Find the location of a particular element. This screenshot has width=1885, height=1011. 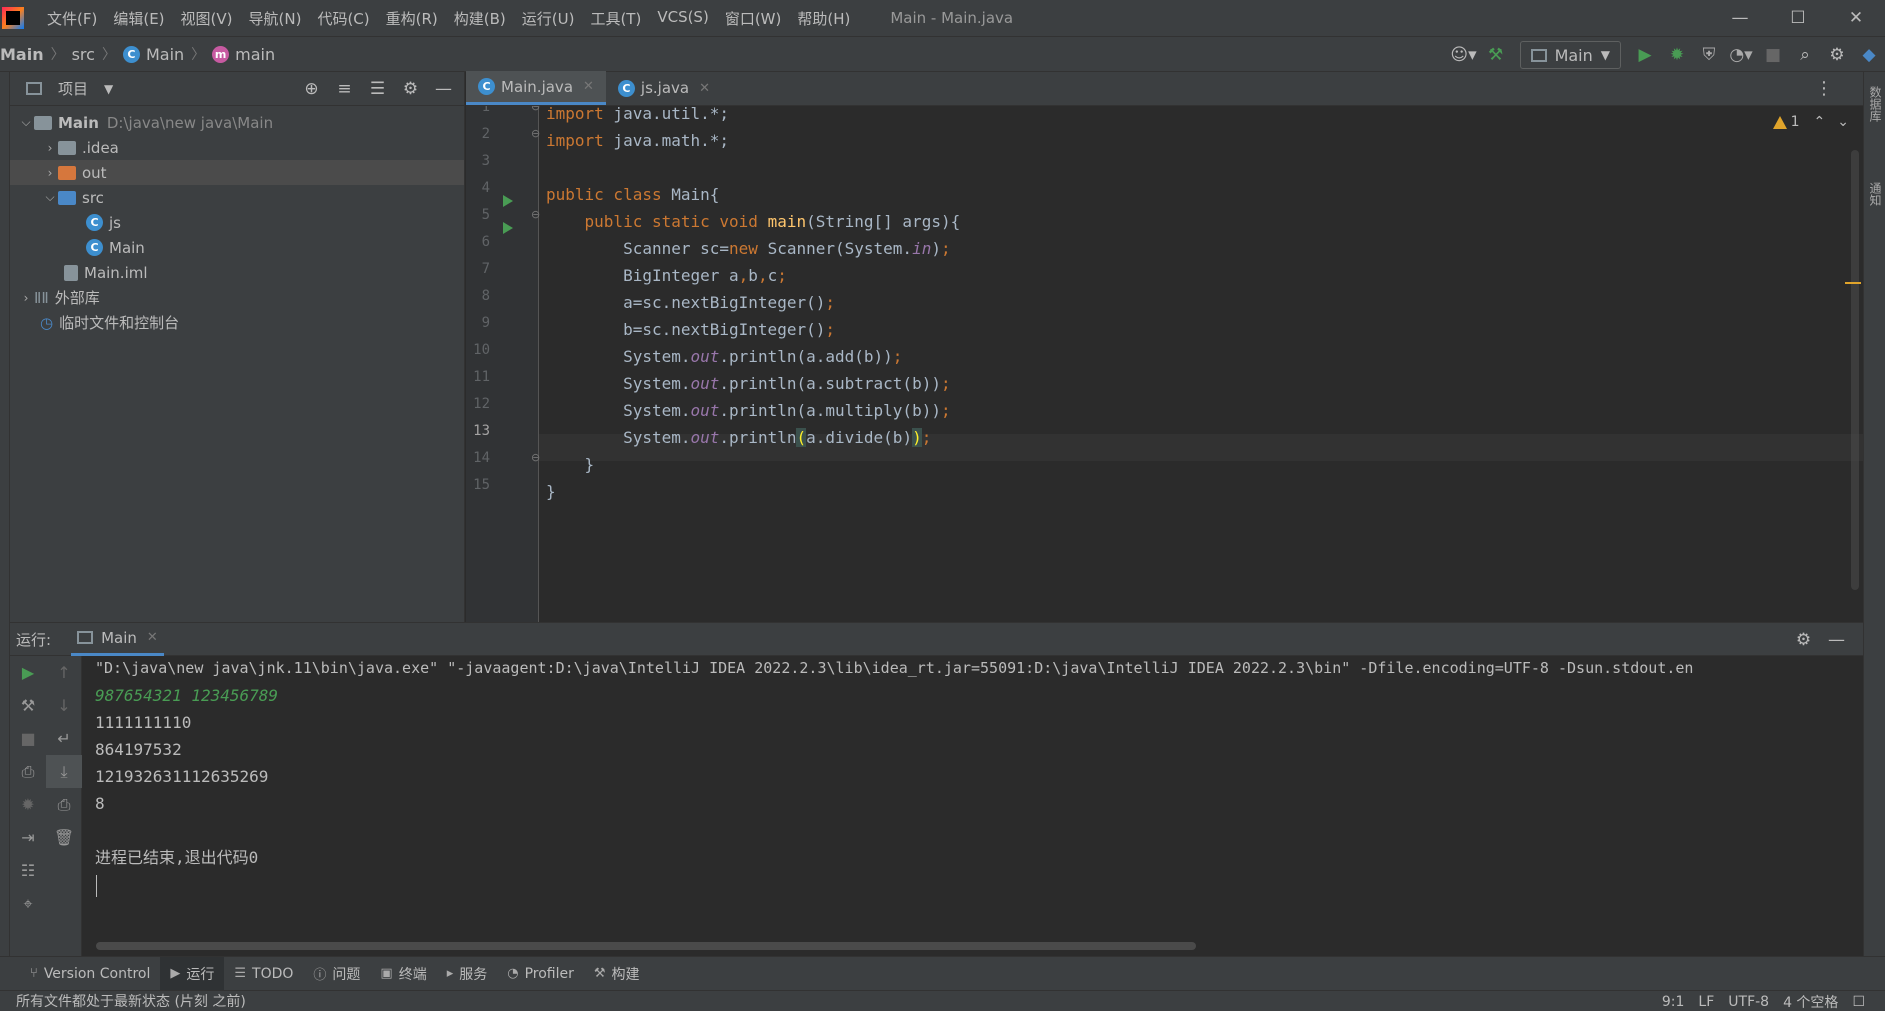

arrow-up-icon: ↑ is located at coordinates (64, 672).